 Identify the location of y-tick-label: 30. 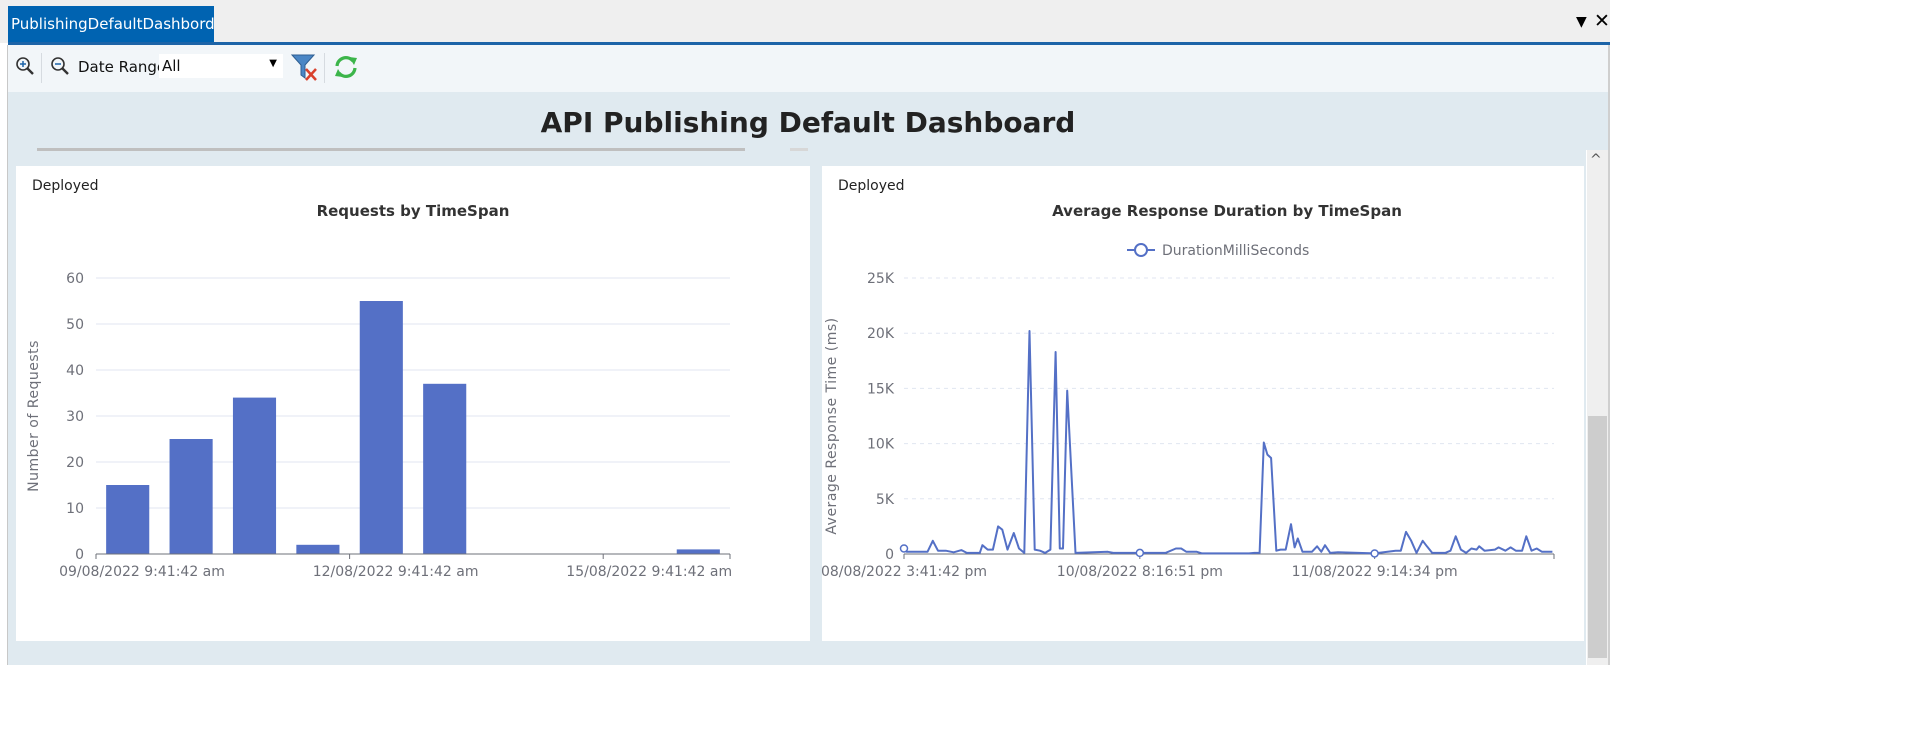
(75, 417).